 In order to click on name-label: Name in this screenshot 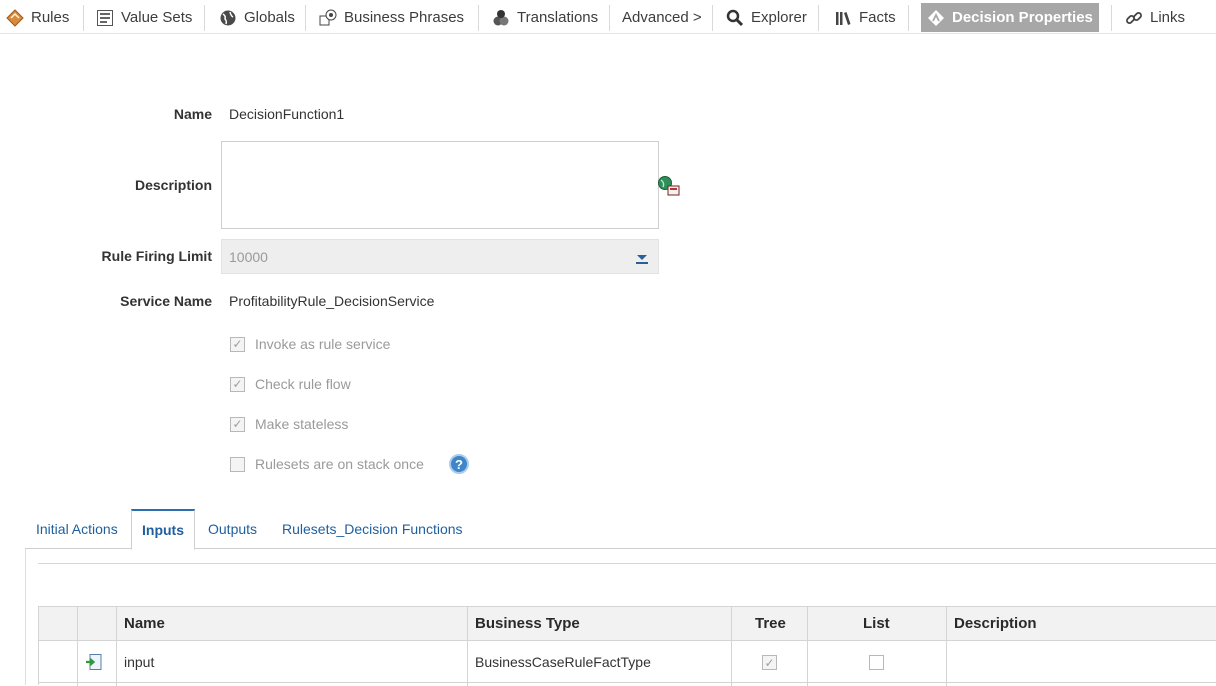, I will do `click(192, 114)`.